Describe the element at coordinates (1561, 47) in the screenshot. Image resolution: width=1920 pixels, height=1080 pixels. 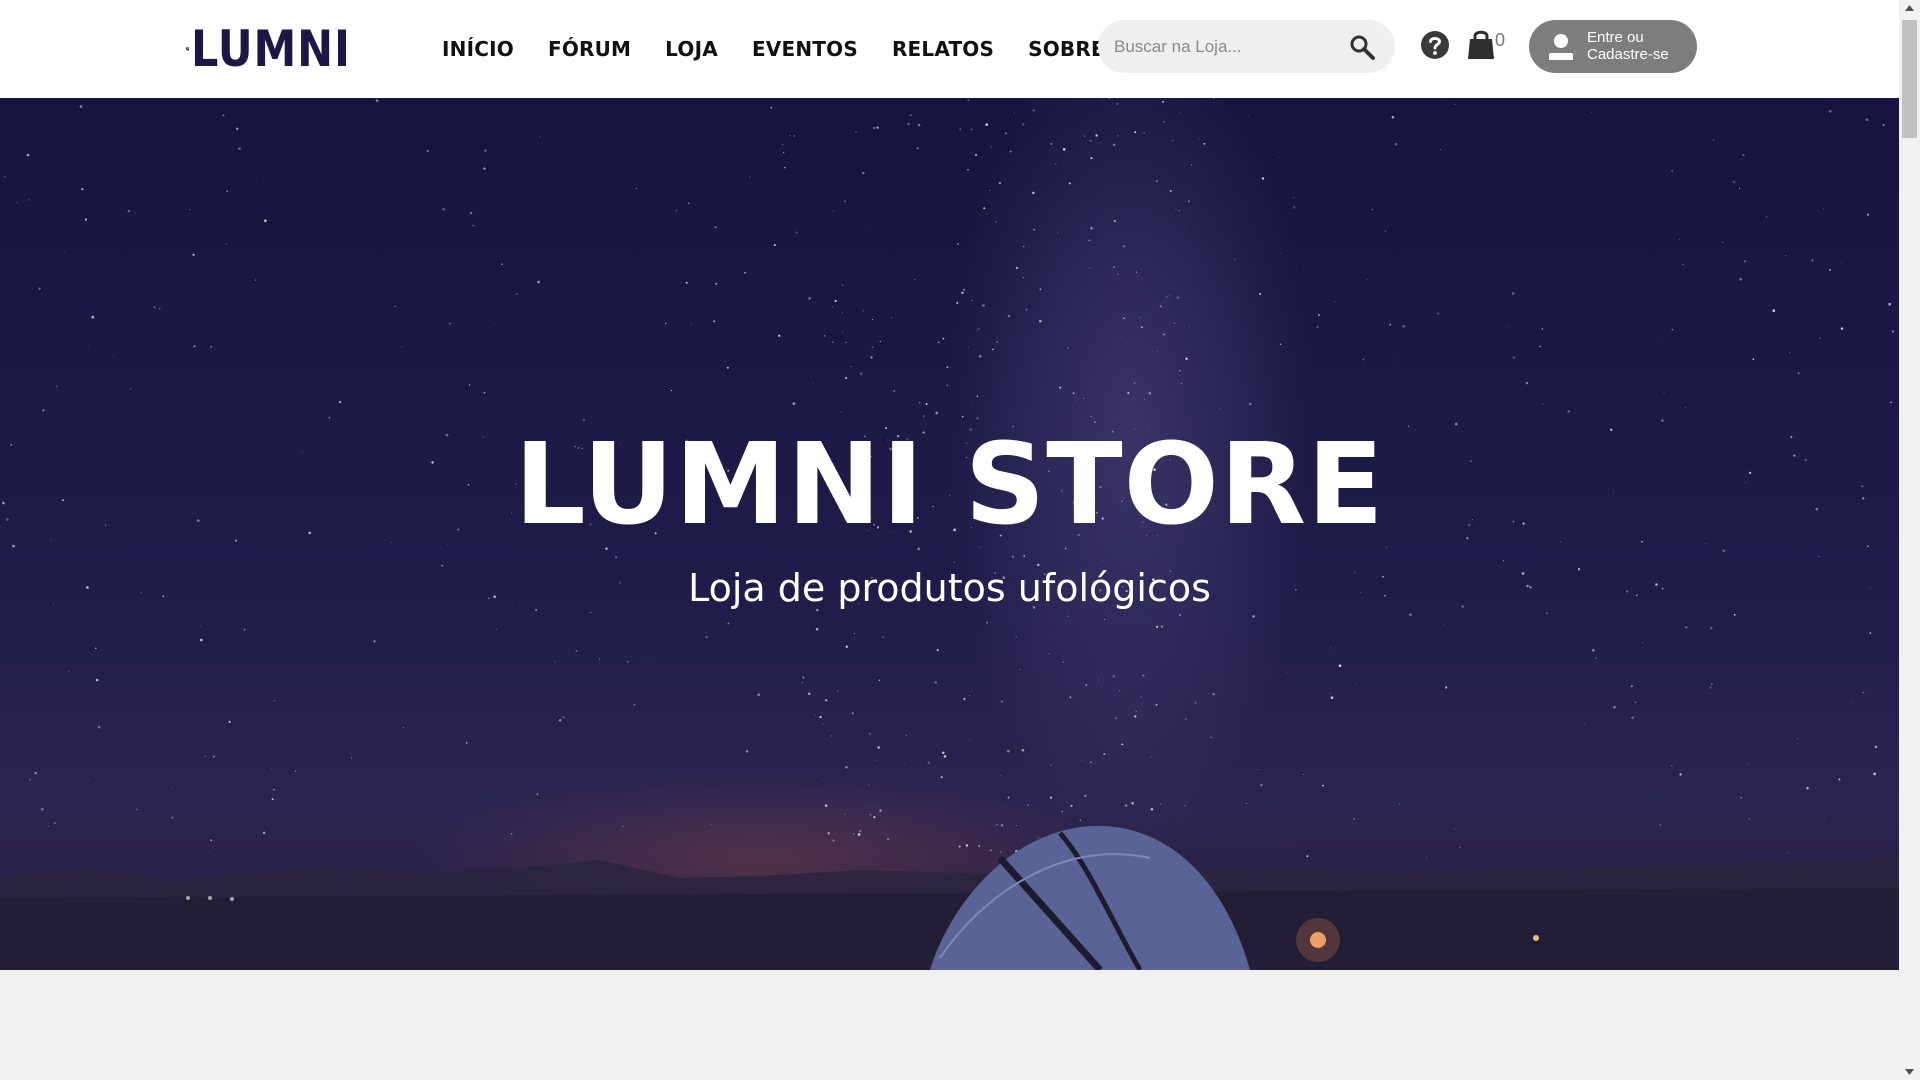
I see `user-icon` at that location.